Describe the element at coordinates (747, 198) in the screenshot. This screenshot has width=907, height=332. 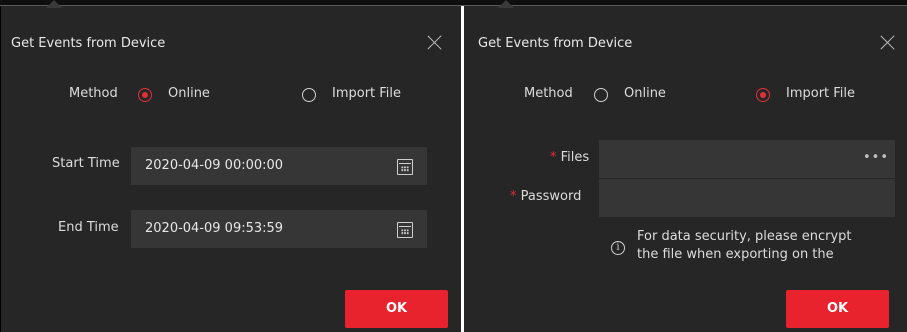
I see `password-field` at that location.